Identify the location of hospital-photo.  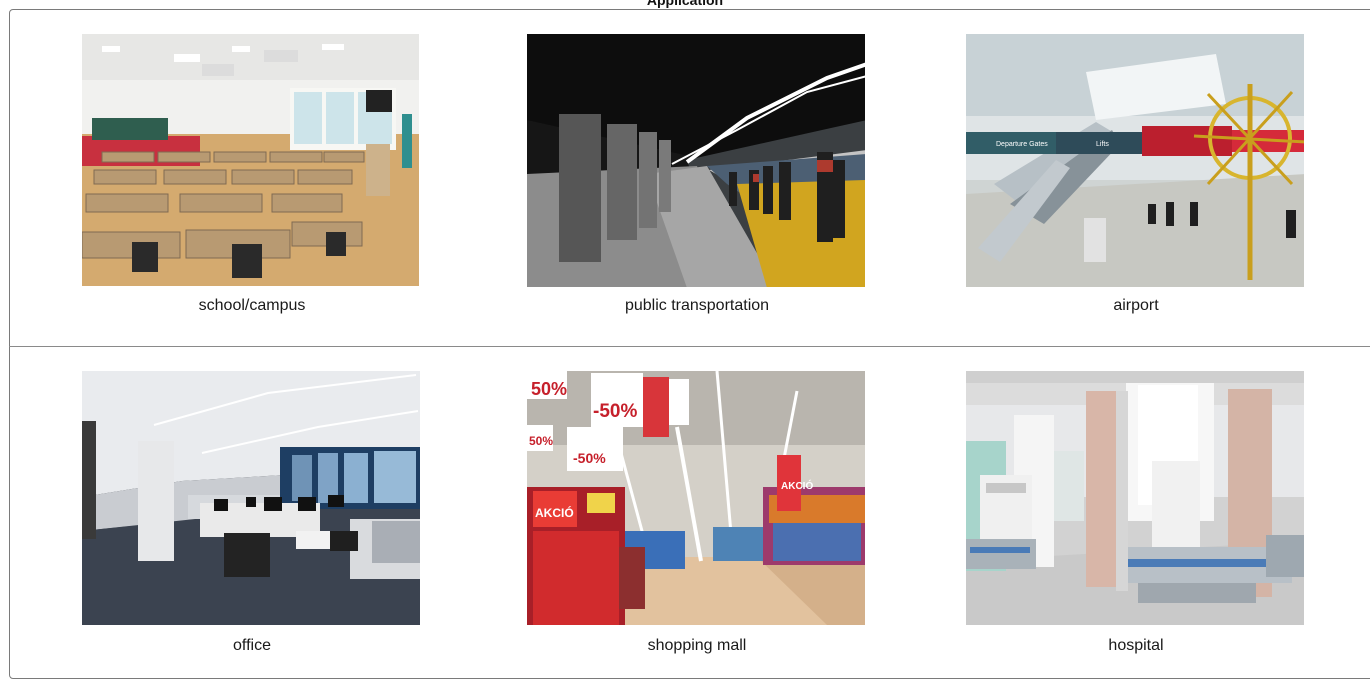
(1135, 498).